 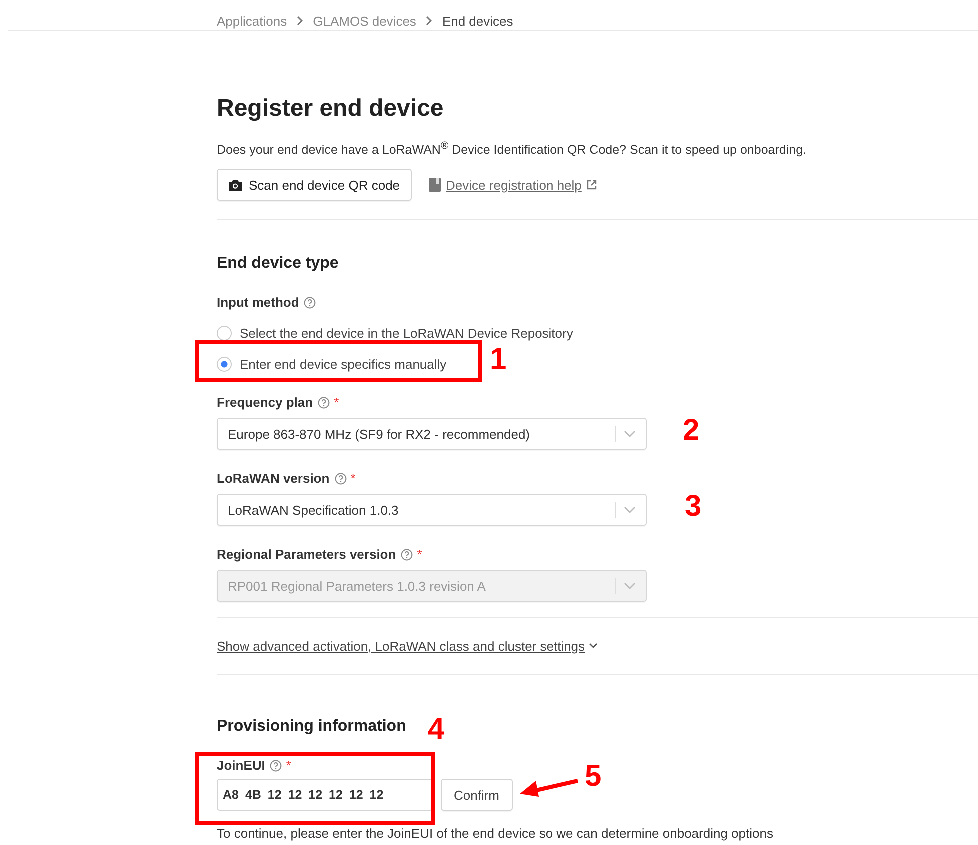 I want to click on section-heading: End device type, so click(x=278, y=264).